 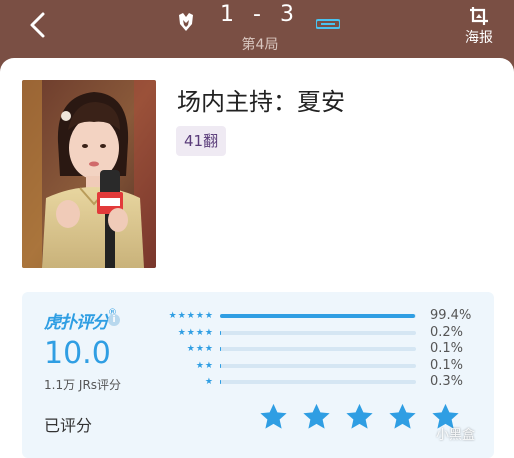 I want to click on distribution-row: ★★ 0.1%, so click(x=310, y=365).